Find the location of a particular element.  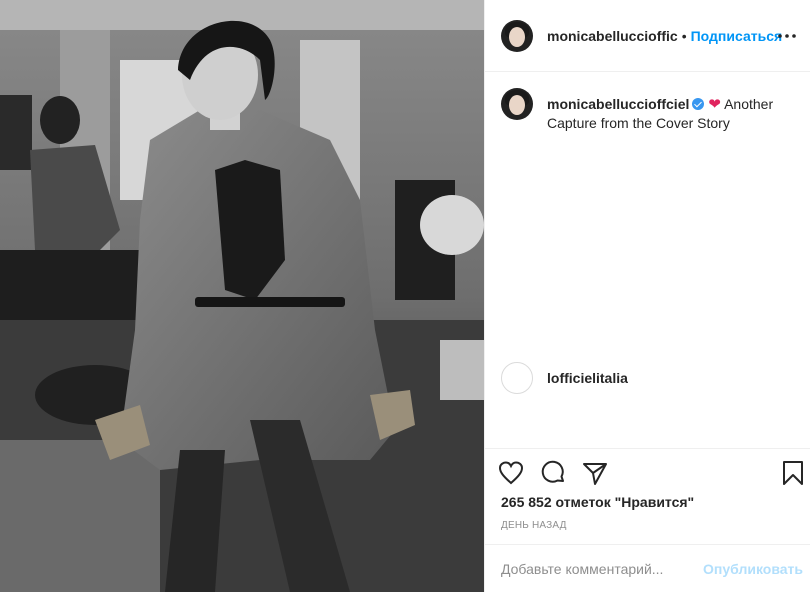

follow-button: Подписаться is located at coordinates (737, 36).